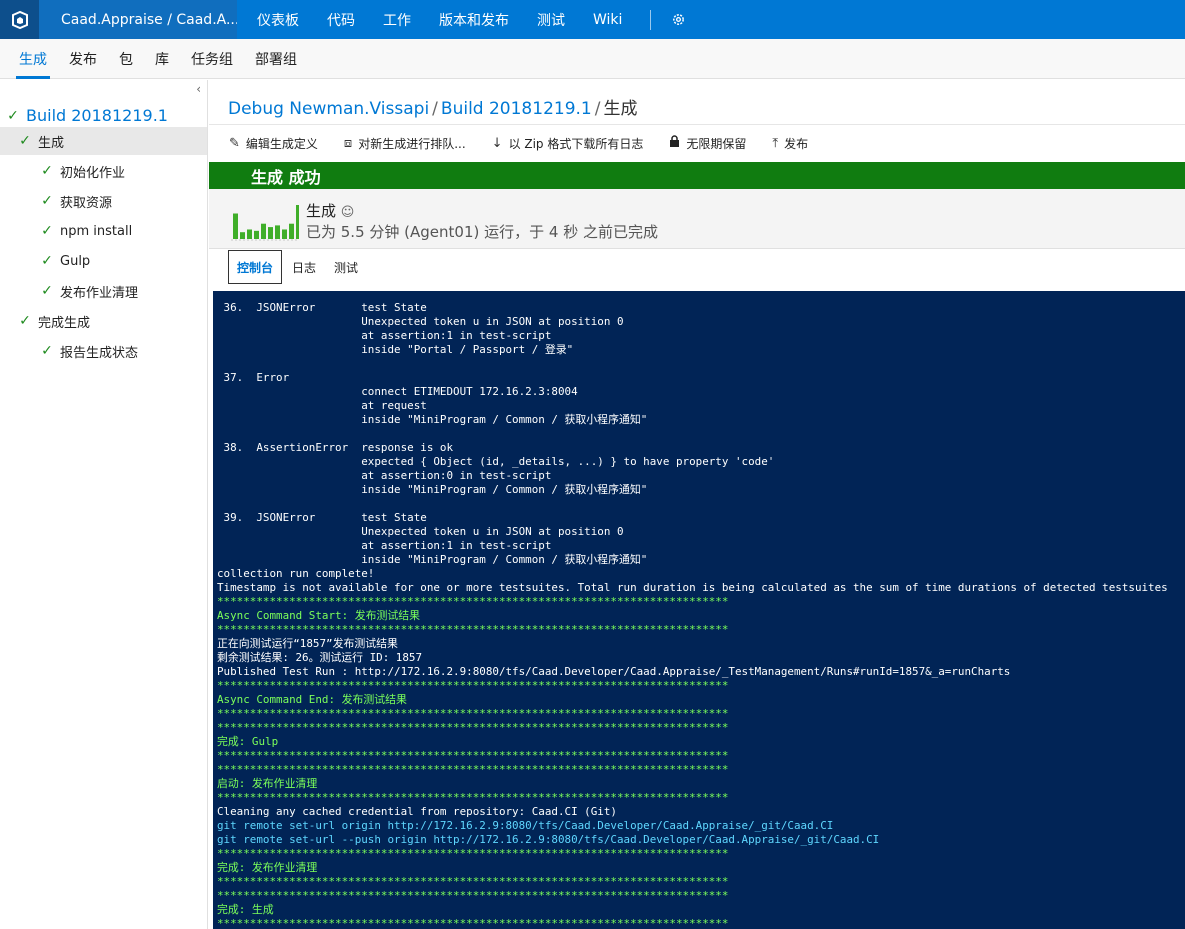 Image resolution: width=1185 pixels, height=929 pixels. I want to click on nav-build-release: 版本和发布, so click(474, 19).